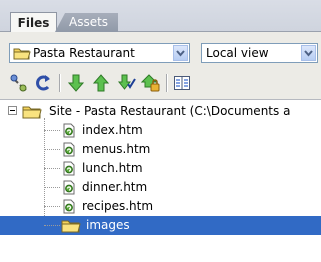  What do you see at coordinates (108, 225) in the screenshot?
I see `tree-item-label: images` at bounding box center [108, 225].